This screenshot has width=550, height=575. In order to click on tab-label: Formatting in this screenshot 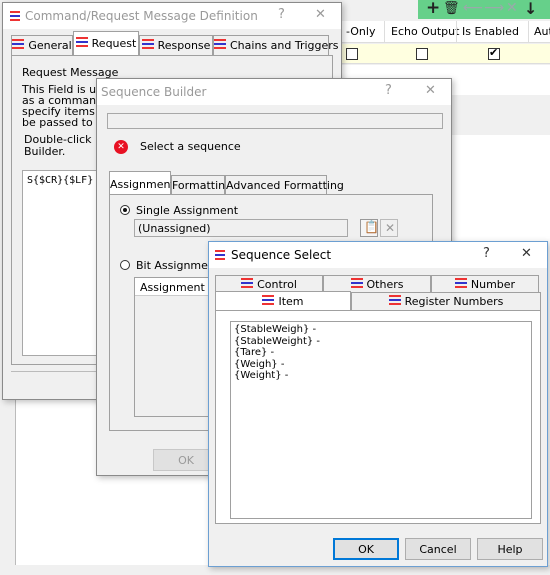, I will do `click(202, 185)`.